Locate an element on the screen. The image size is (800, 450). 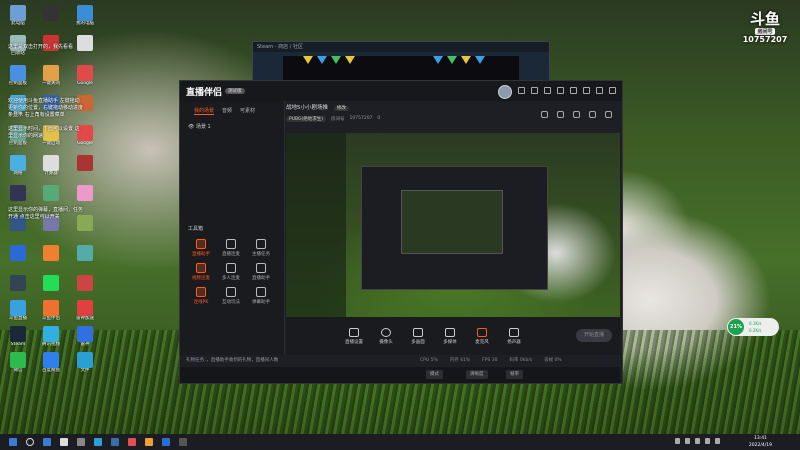
camera-button: 摄像头 is located at coordinates (386, 336).